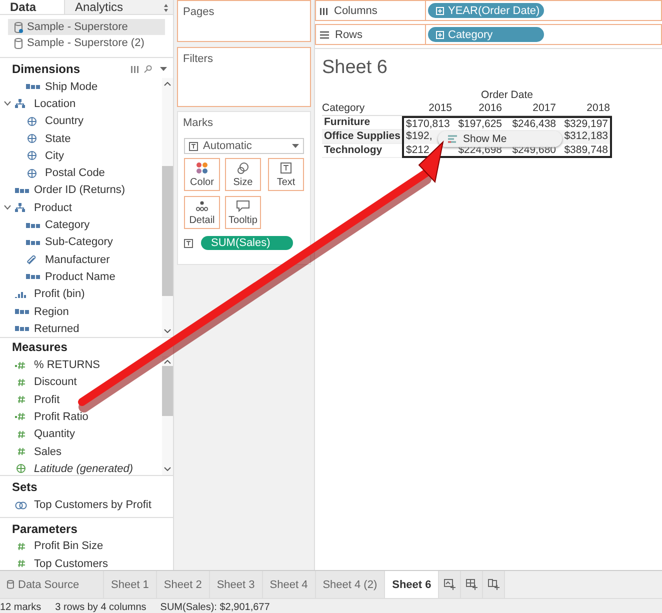 Image resolution: width=662 pixels, height=613 pixels. Describe the element at coordinates (500, 139) in the screenshot. I see `show-me-button: Show Me` at that location.